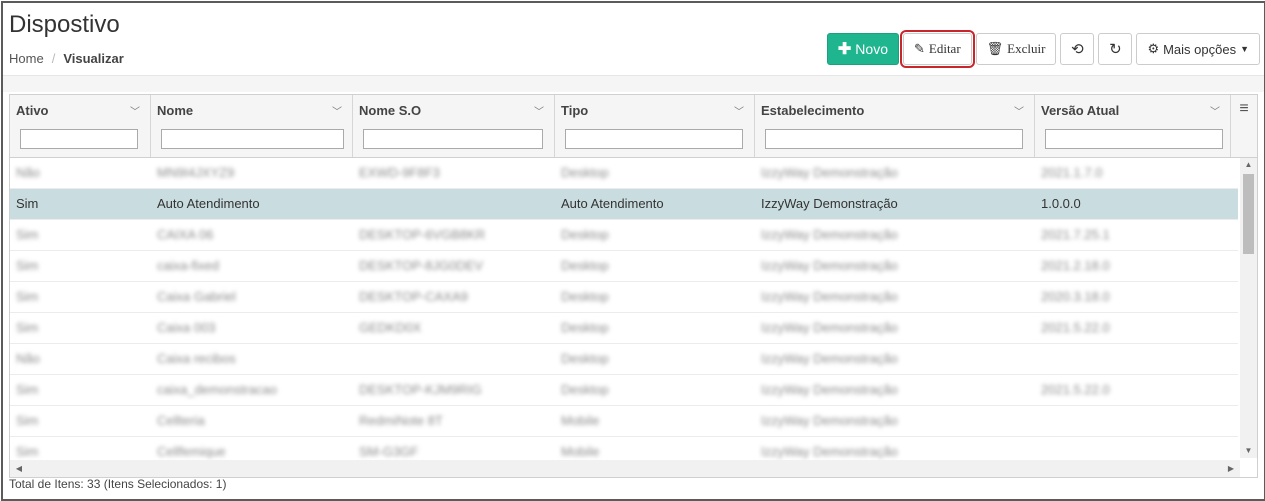 This screenshot has height=501, width=1265. What do you see at coordinates (895, 126) in the screenshot?
I see `column-estabelecimento: Estabelecimento ﹀` at bounding box center [895, 126].